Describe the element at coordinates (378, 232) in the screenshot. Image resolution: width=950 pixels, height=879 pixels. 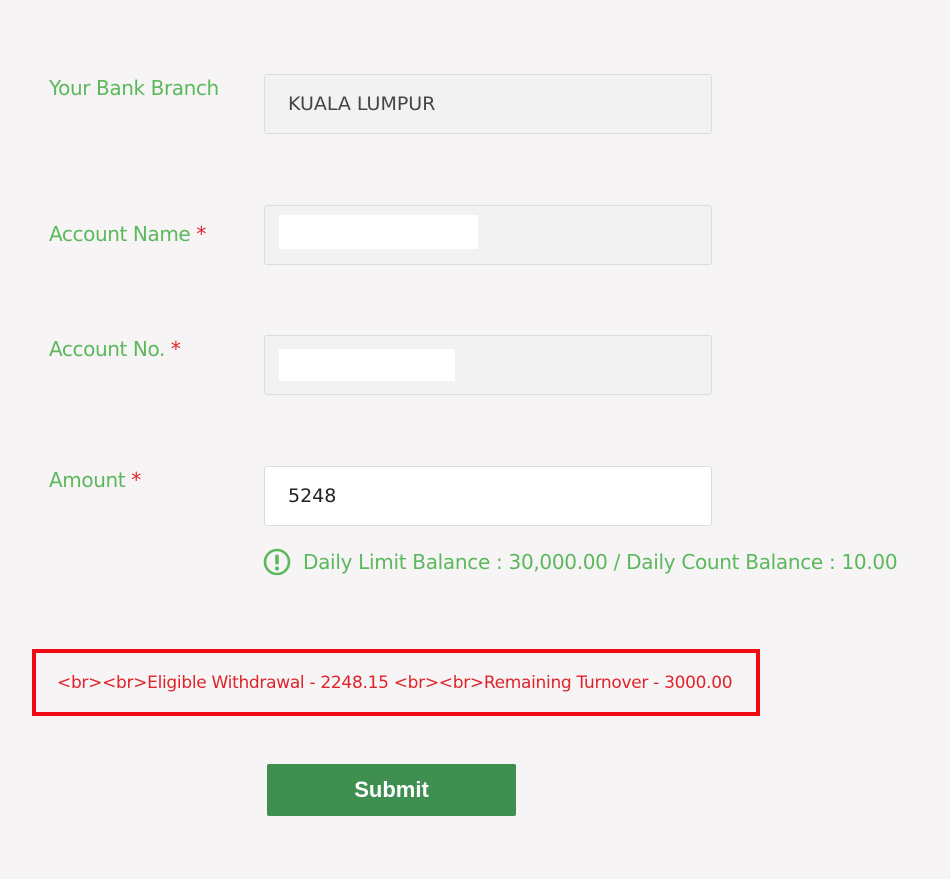
I see `redacted-account-name` at that location.